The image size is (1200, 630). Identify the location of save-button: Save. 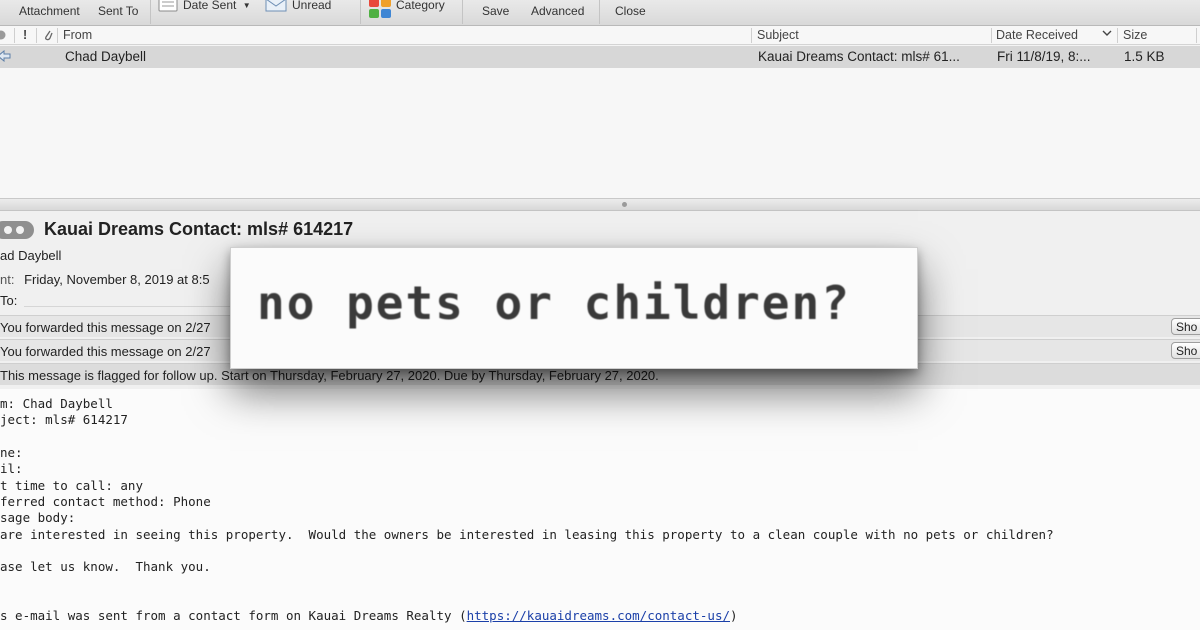
(495, 11).